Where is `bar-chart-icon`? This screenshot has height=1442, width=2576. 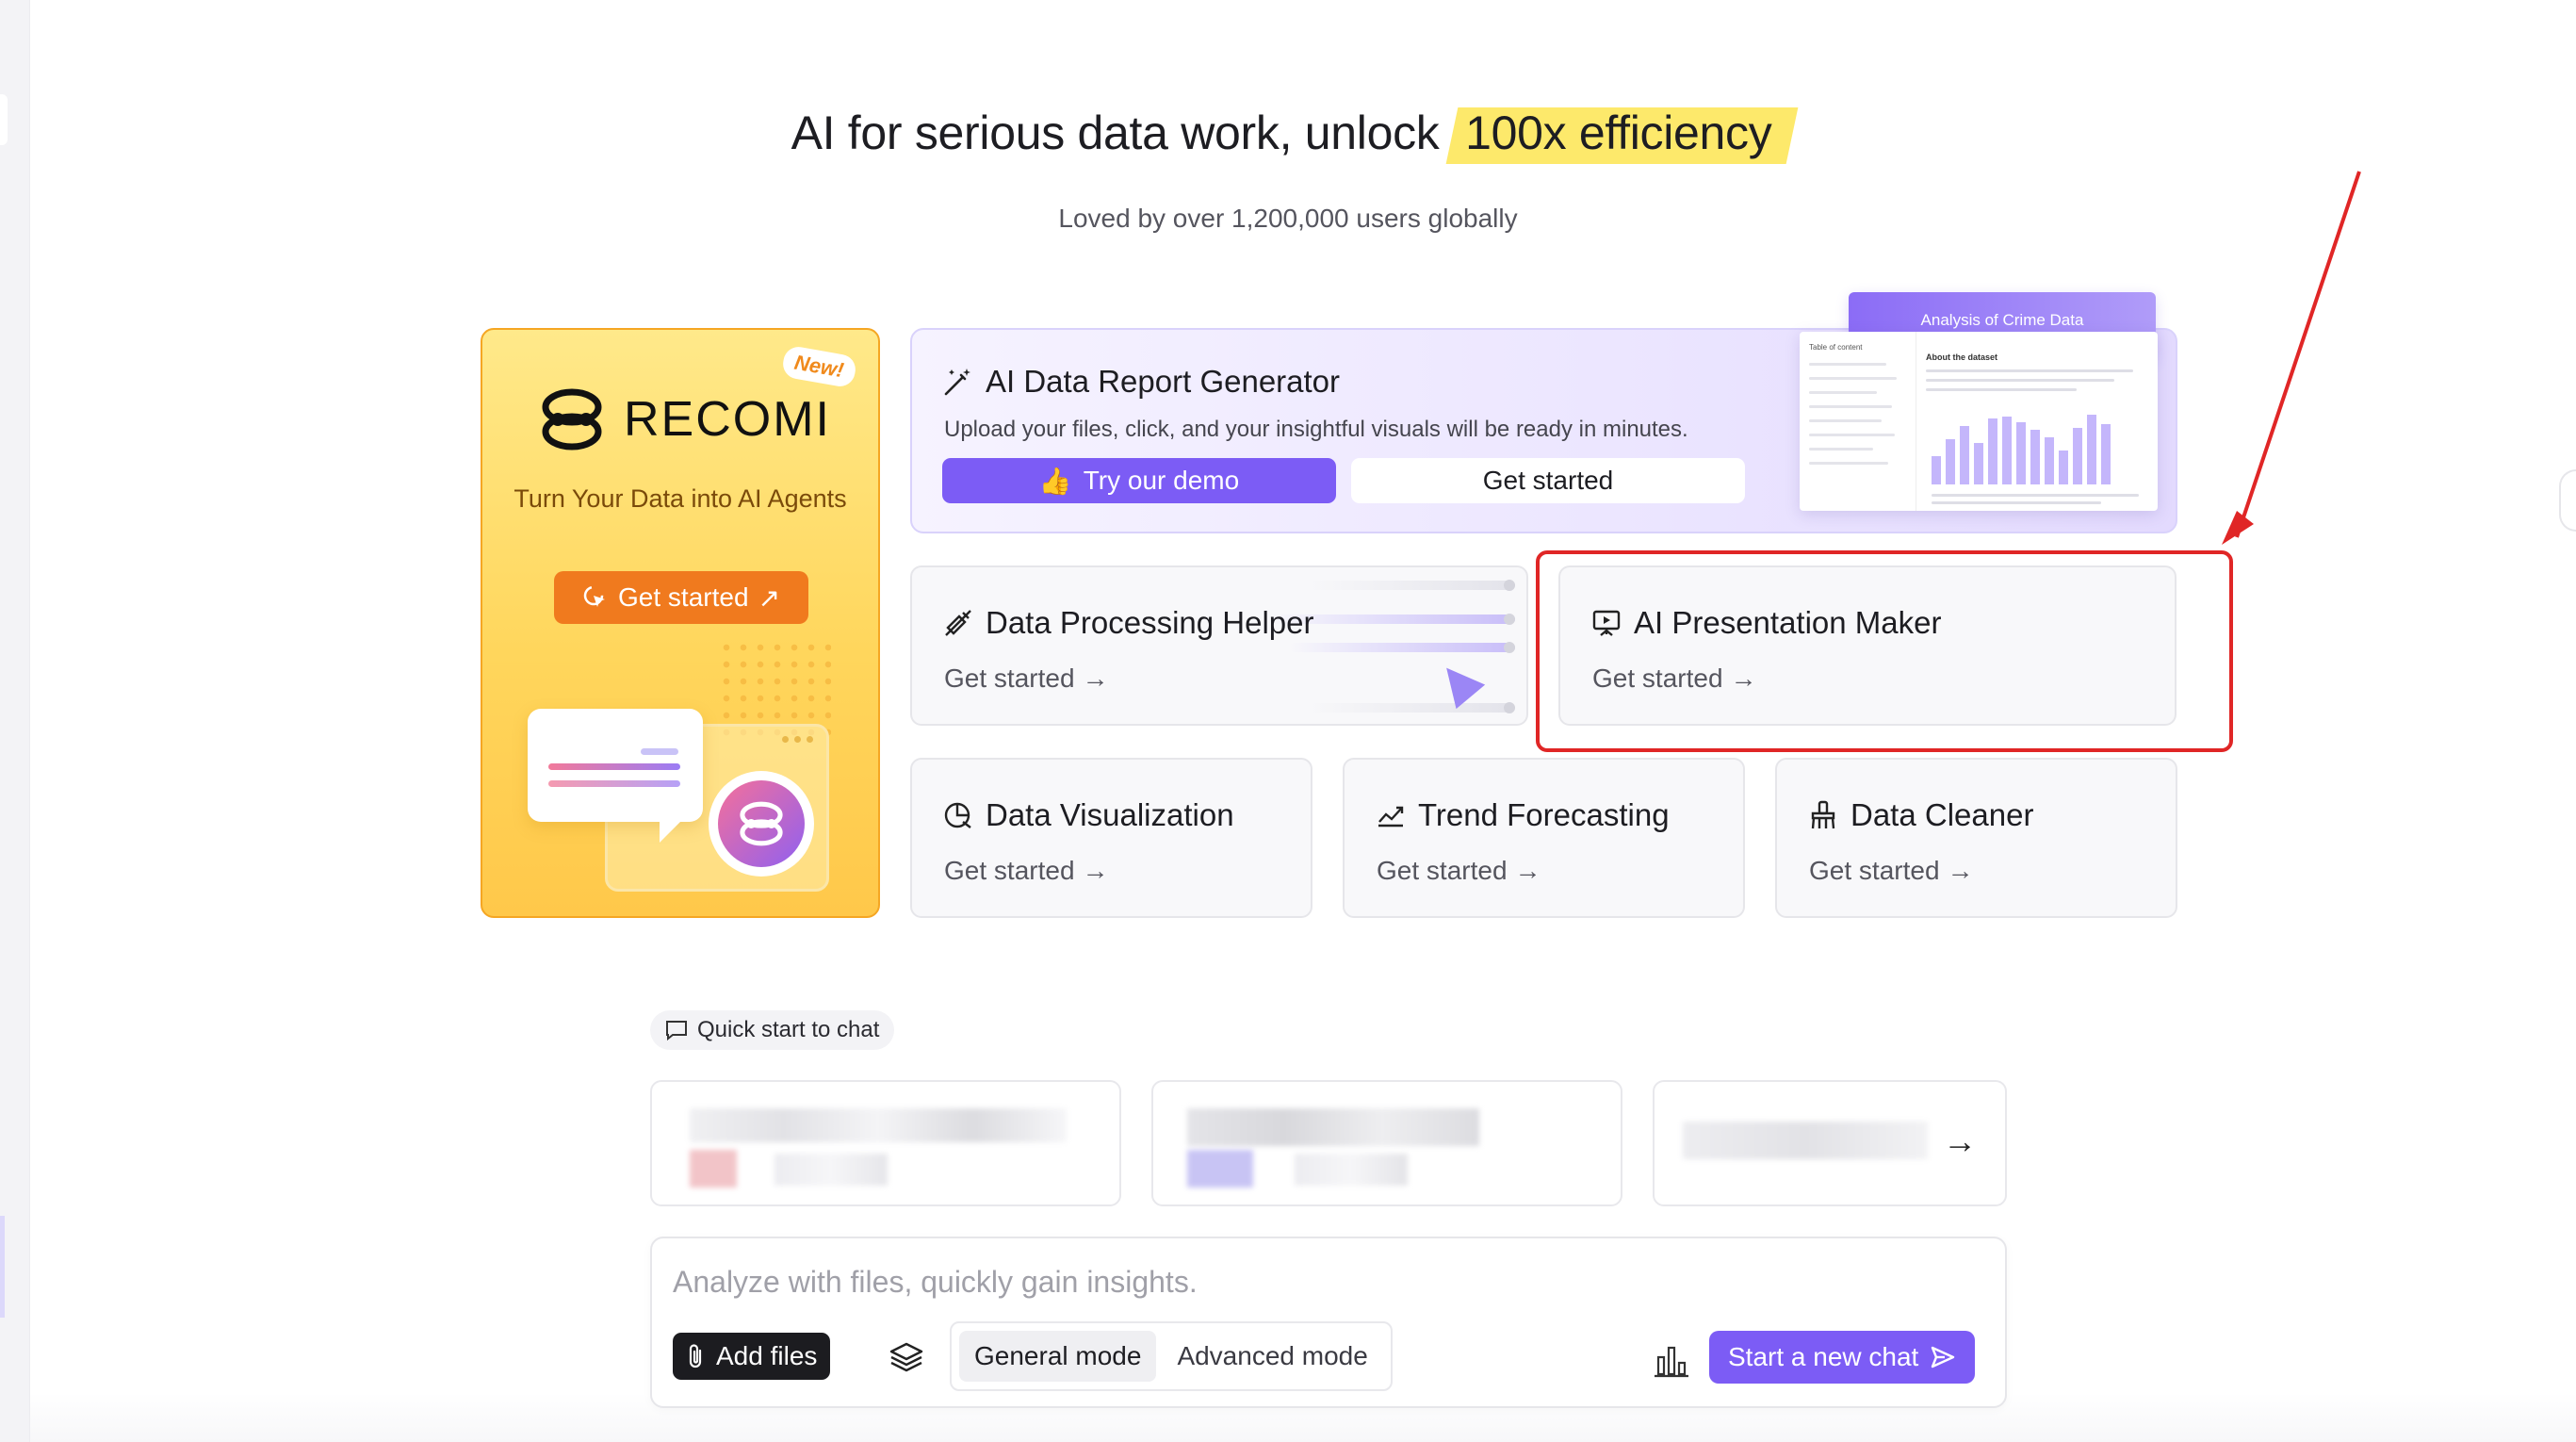
bar-chart-icon is located at coordinates (1671, 1361).